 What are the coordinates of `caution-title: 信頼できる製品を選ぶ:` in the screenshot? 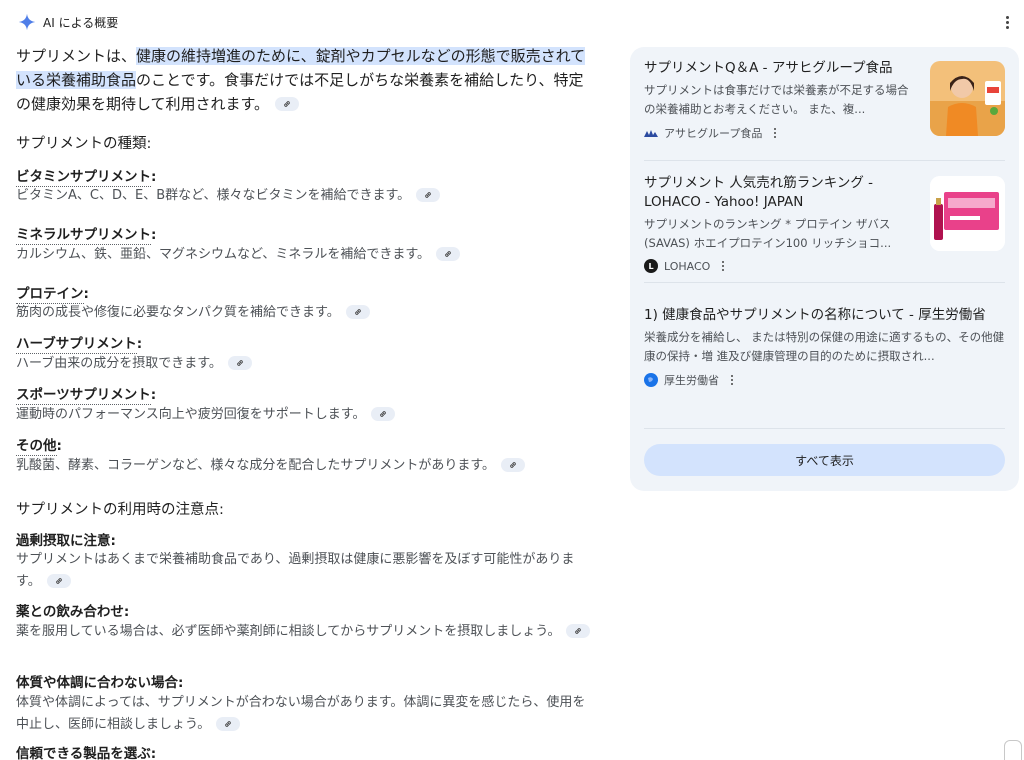 It's located at (86, 753).